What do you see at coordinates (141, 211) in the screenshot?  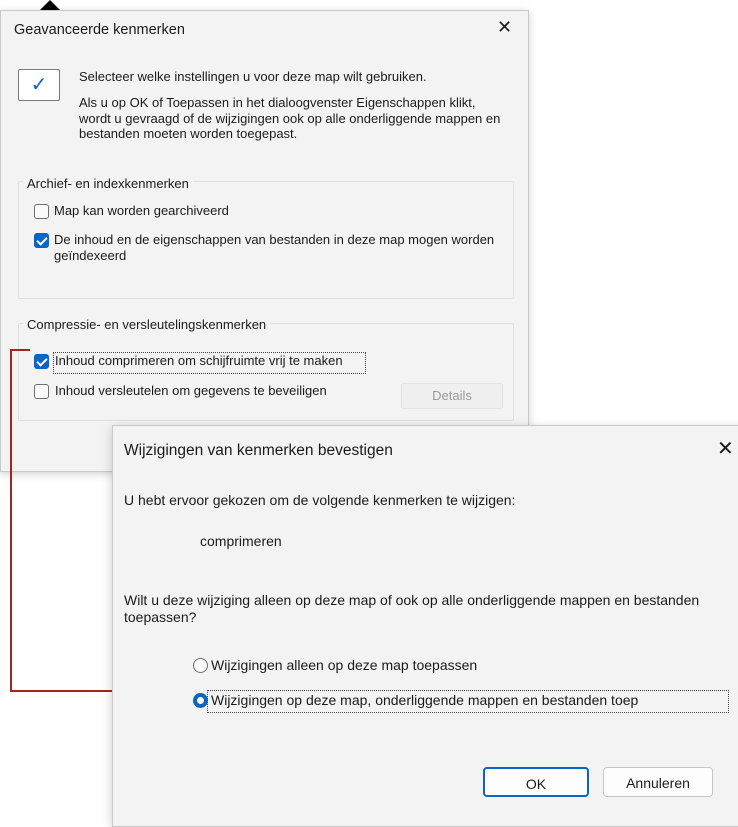 I see `archive-checkbox-label: Map kan worden gearchiveerd` at bounding box center [141, 211].